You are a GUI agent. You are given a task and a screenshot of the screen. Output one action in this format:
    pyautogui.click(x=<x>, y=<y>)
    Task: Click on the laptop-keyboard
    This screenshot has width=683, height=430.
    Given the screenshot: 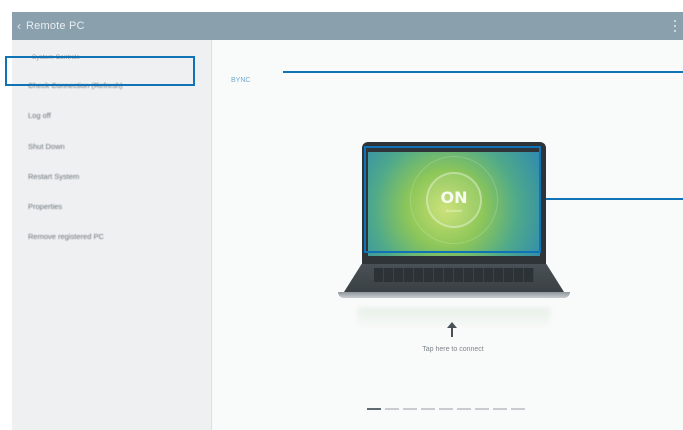 What is the action you would take?
    pyautogui.click(x=454, y=275)
    